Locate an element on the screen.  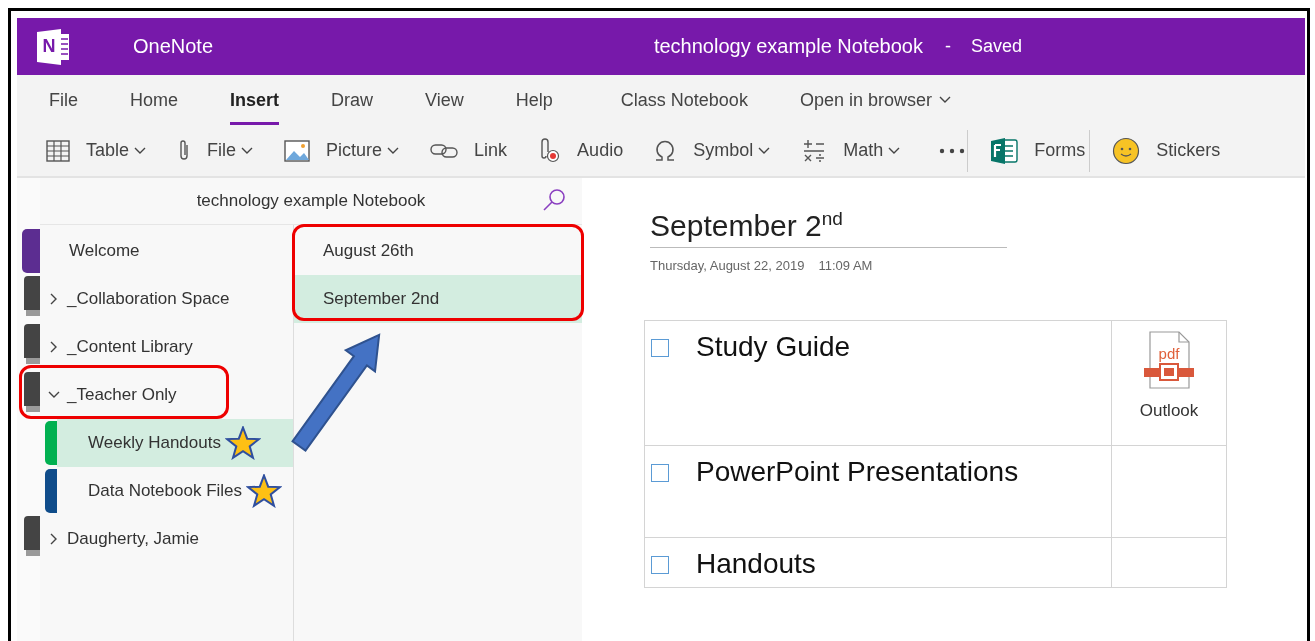
more-icon is located at coordinates (952, 150).